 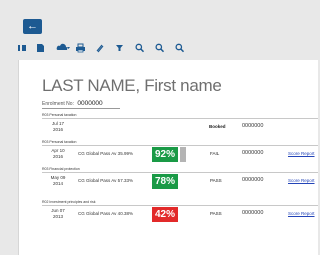 What do you see at coordinates (159, 48) in the screenshot?
I see `zoom-out-icon` at bounding box center [159, 48].